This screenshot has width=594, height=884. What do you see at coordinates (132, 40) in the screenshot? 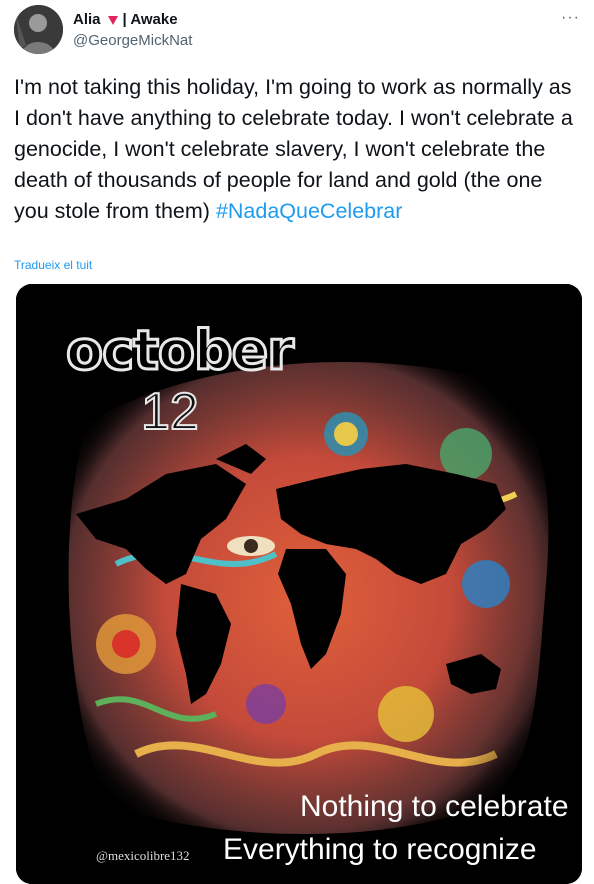
I see `user-handle: @GeorgeMickNat` at bounding box center [132, 40].